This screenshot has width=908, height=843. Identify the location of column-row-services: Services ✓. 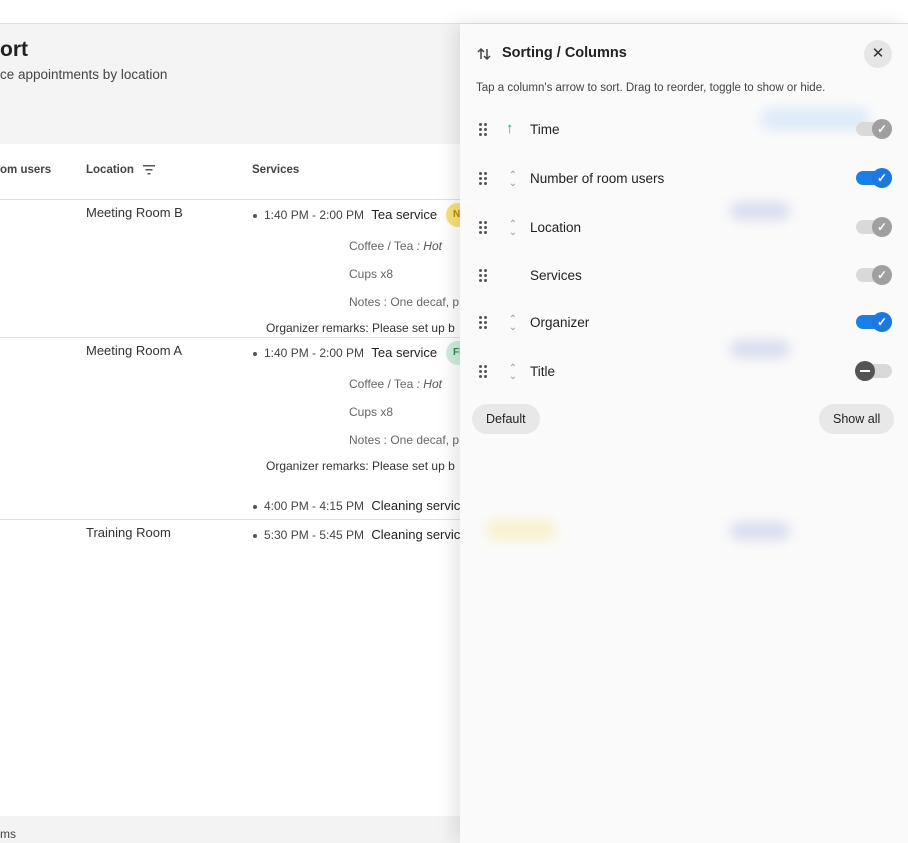
(684, 277).